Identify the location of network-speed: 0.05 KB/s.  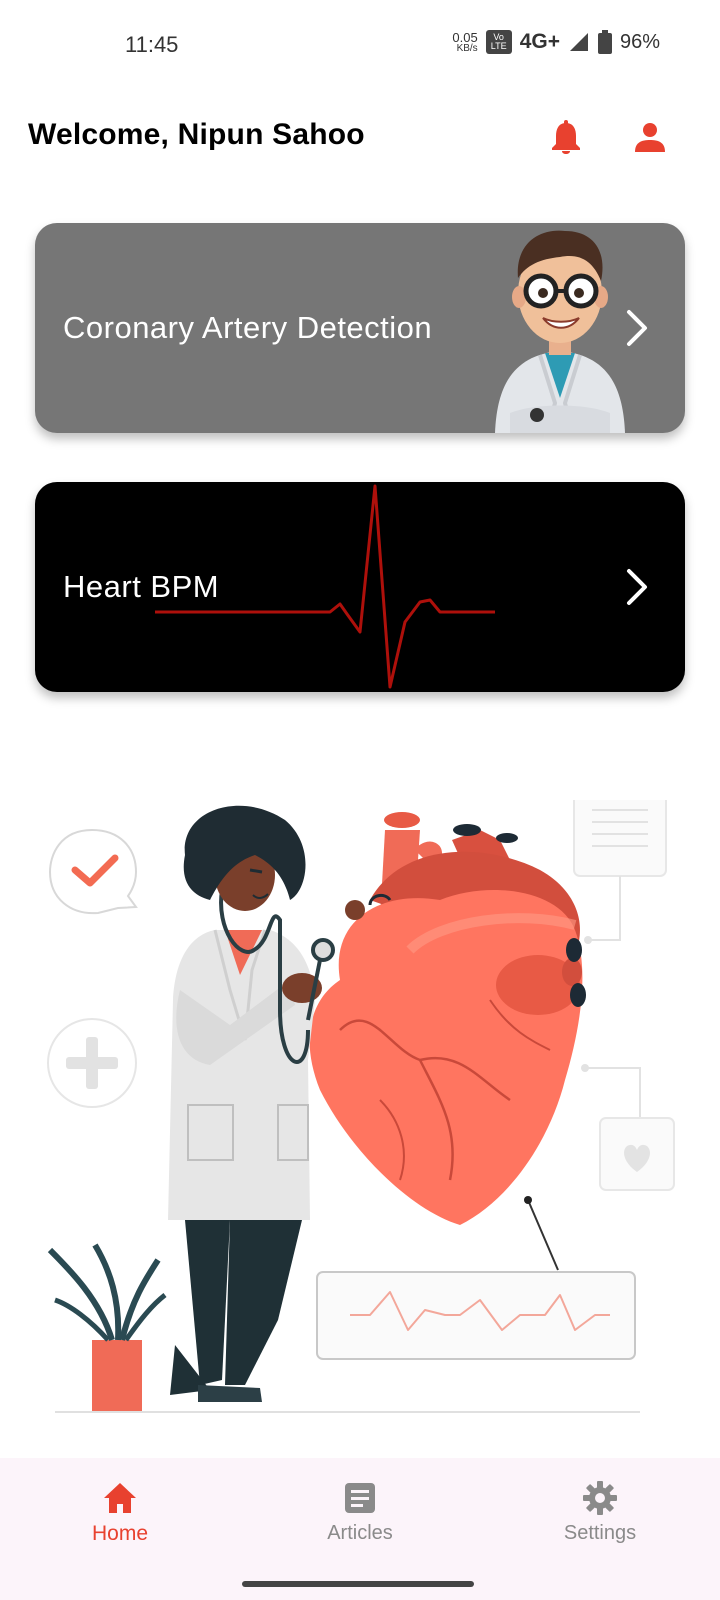
(464, 42).